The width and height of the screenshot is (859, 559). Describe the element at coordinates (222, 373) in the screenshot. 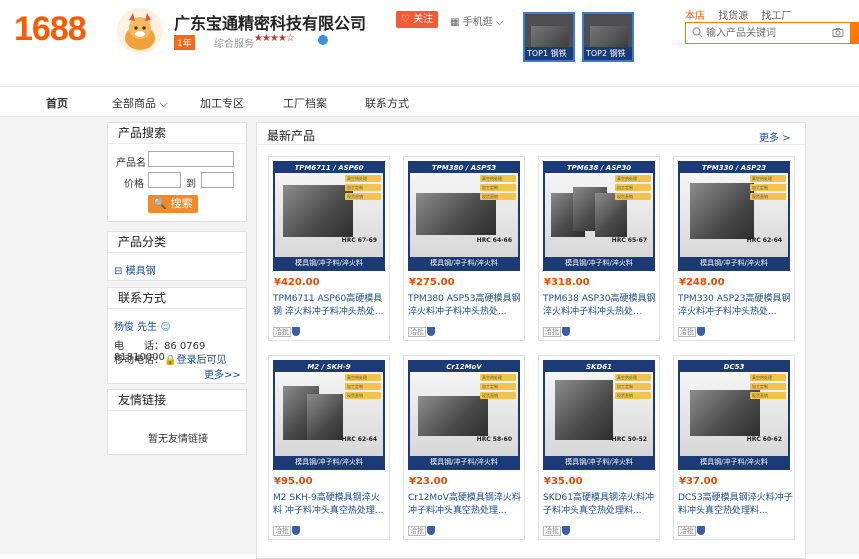

I see `contact-more-link: 更多>>` at that location.